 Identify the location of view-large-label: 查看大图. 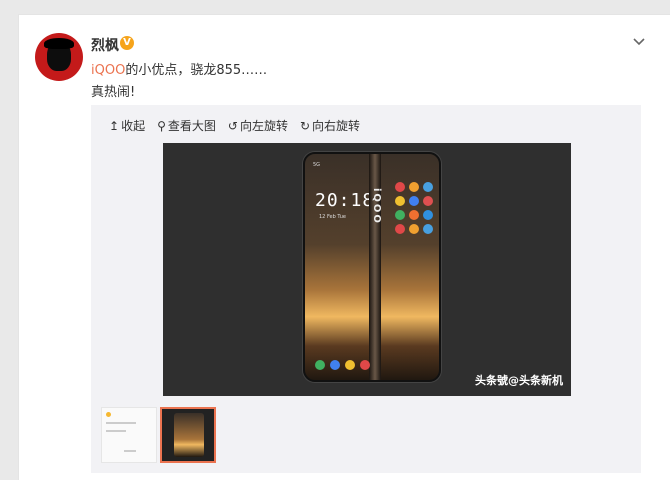
(191, 126).